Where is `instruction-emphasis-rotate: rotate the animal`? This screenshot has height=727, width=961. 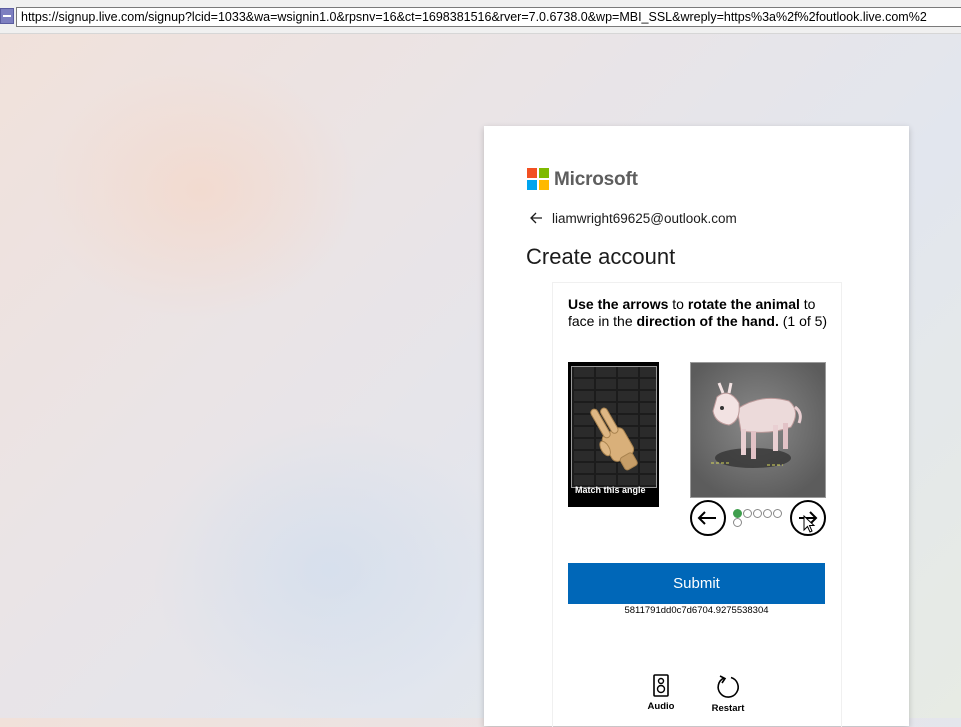
instruction-emphasis-rotate: rotate the animal is located at coordinates (743, 304).